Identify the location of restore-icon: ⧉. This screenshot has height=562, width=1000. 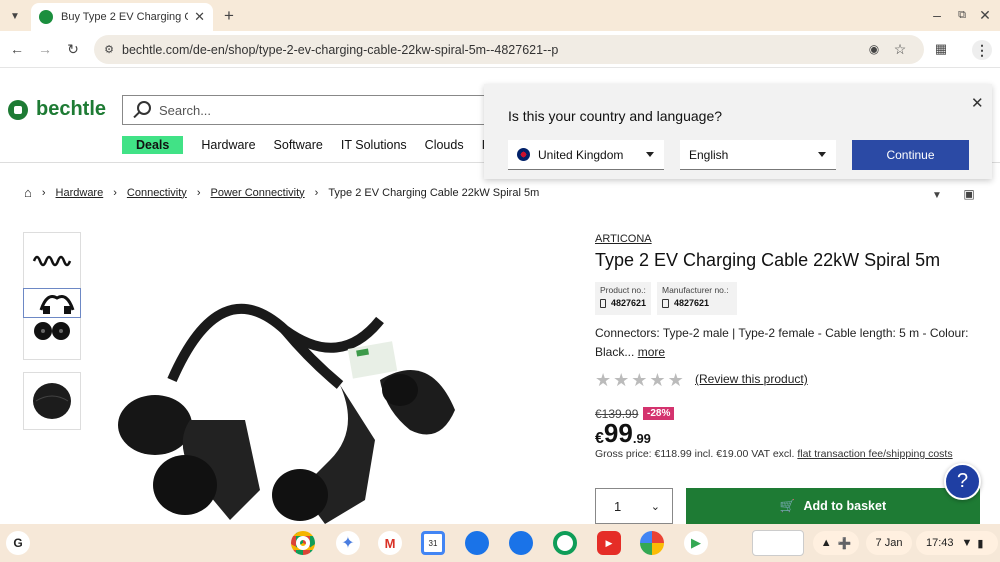
(962, 15).